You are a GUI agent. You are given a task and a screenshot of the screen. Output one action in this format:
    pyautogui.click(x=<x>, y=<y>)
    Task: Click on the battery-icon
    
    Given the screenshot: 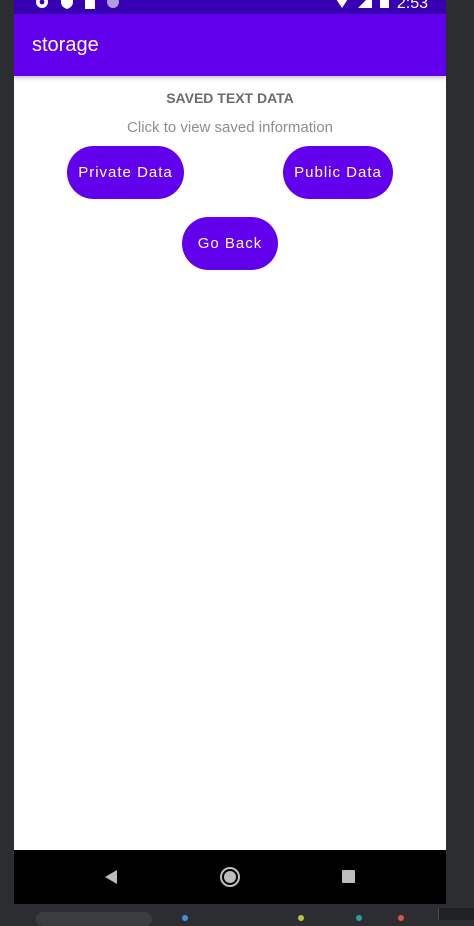 What is the action you would take?
    pyautogui.click(x=384, y=6)
    